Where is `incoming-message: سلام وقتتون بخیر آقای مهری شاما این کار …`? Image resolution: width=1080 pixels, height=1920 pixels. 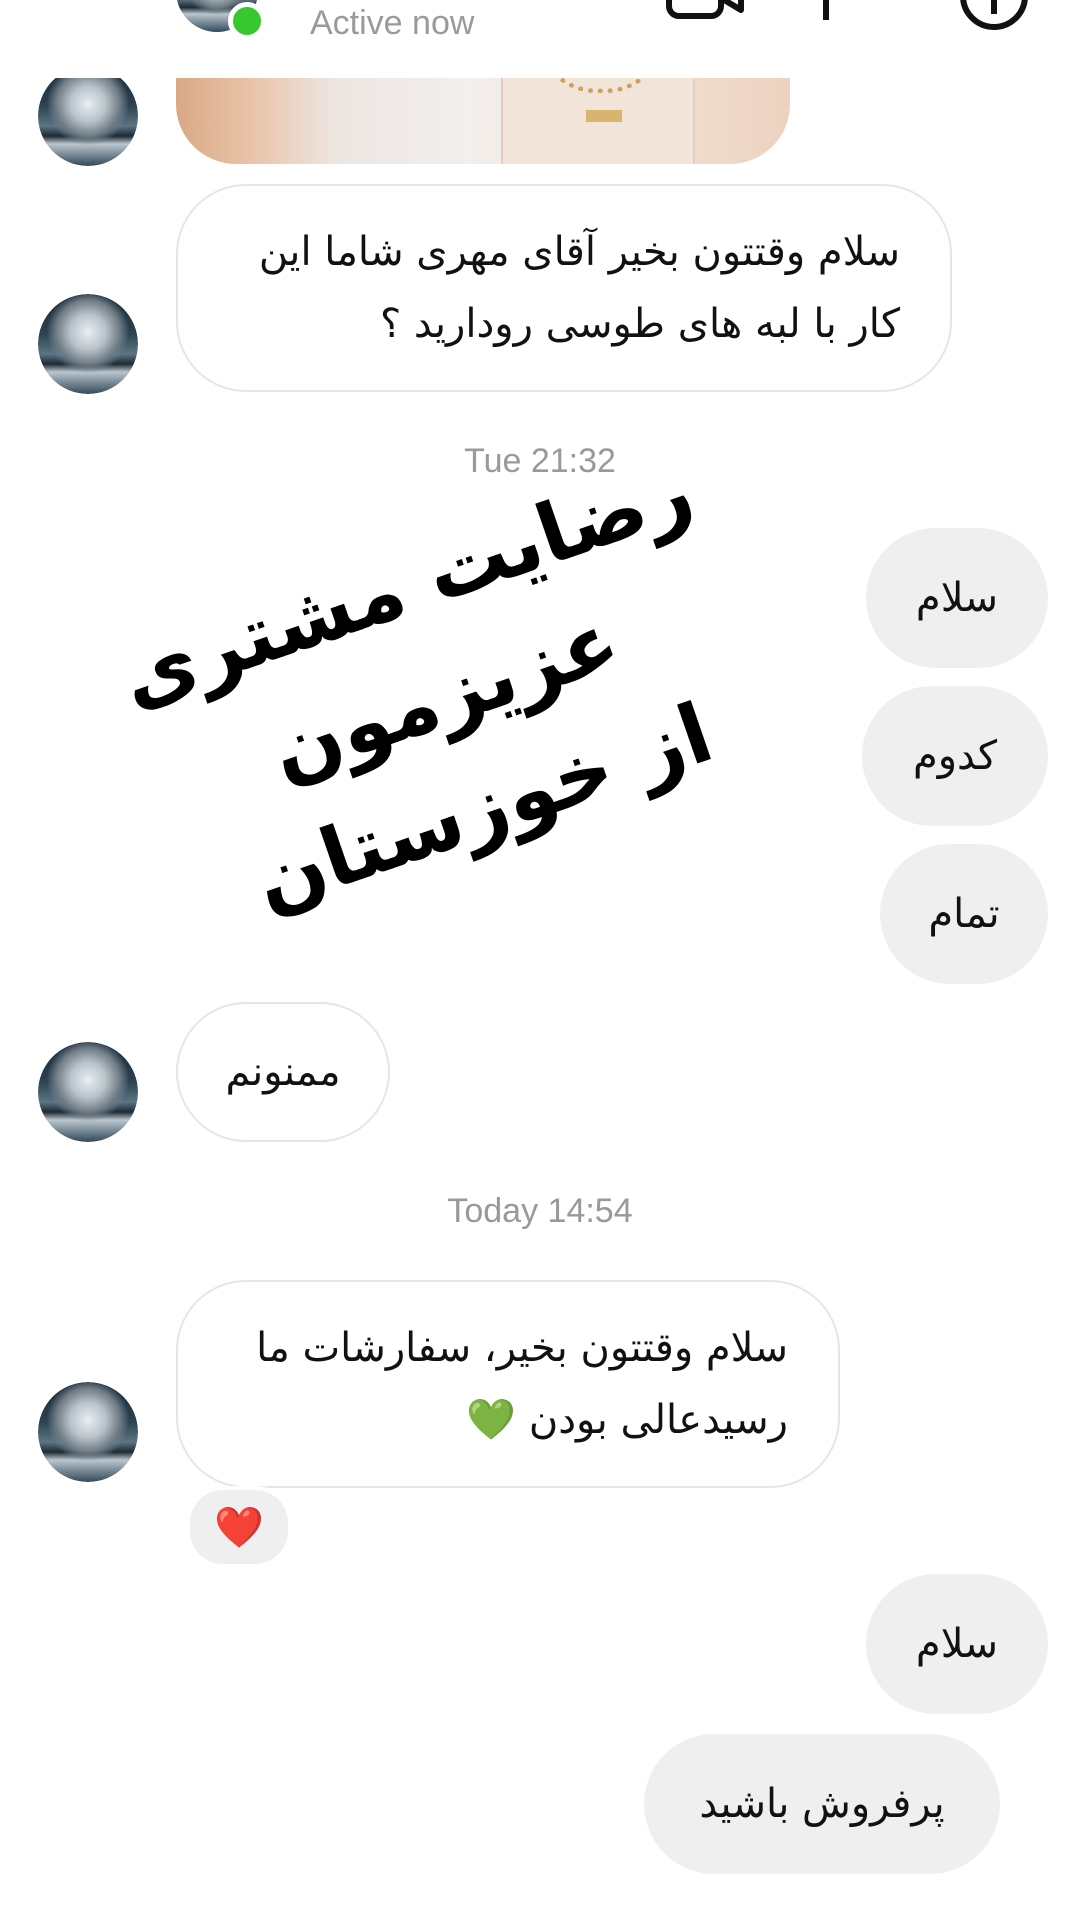
incoming-message: سلام وقتتون بخیر آقای مهری شاما این کار … is located at coordinates (564, 288).